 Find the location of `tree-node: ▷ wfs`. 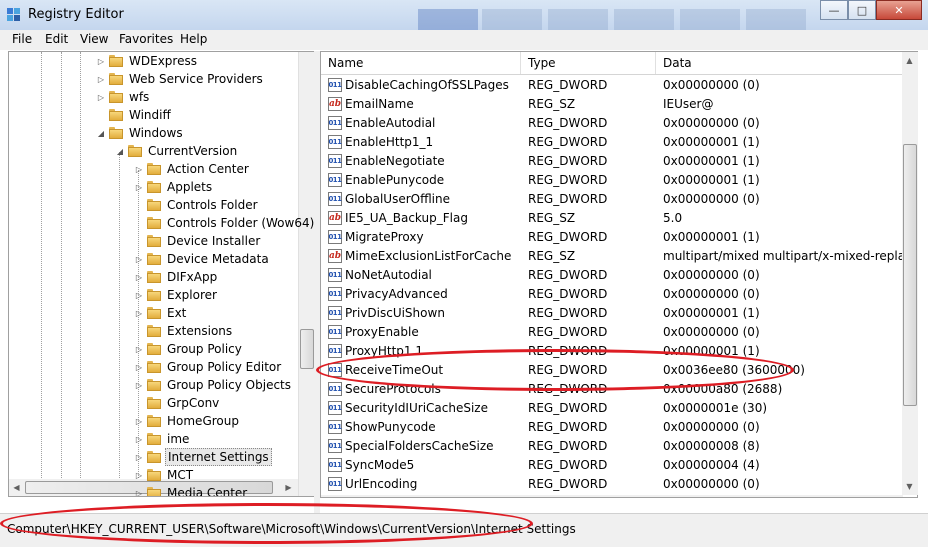

tree-node: ▷ wfs is located at coordinates (123, 97).